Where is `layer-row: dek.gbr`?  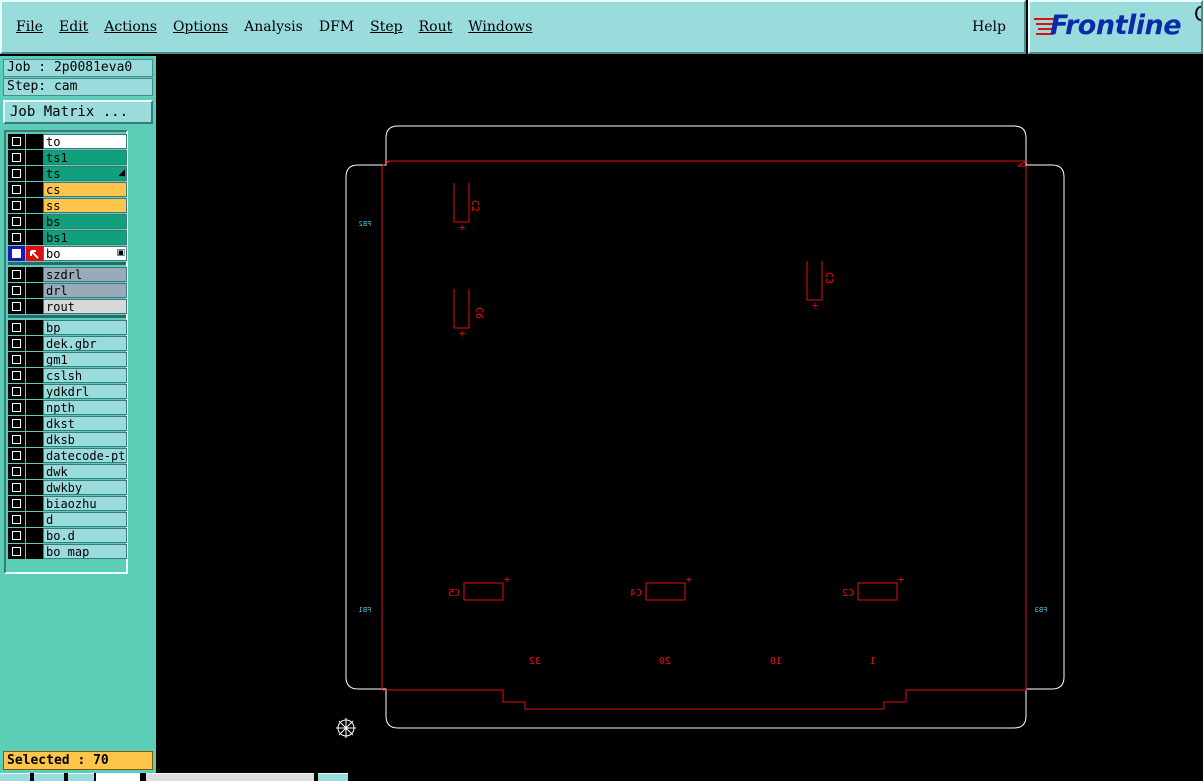
layer-row: dek.gbr is located at coordinates (67, 343).